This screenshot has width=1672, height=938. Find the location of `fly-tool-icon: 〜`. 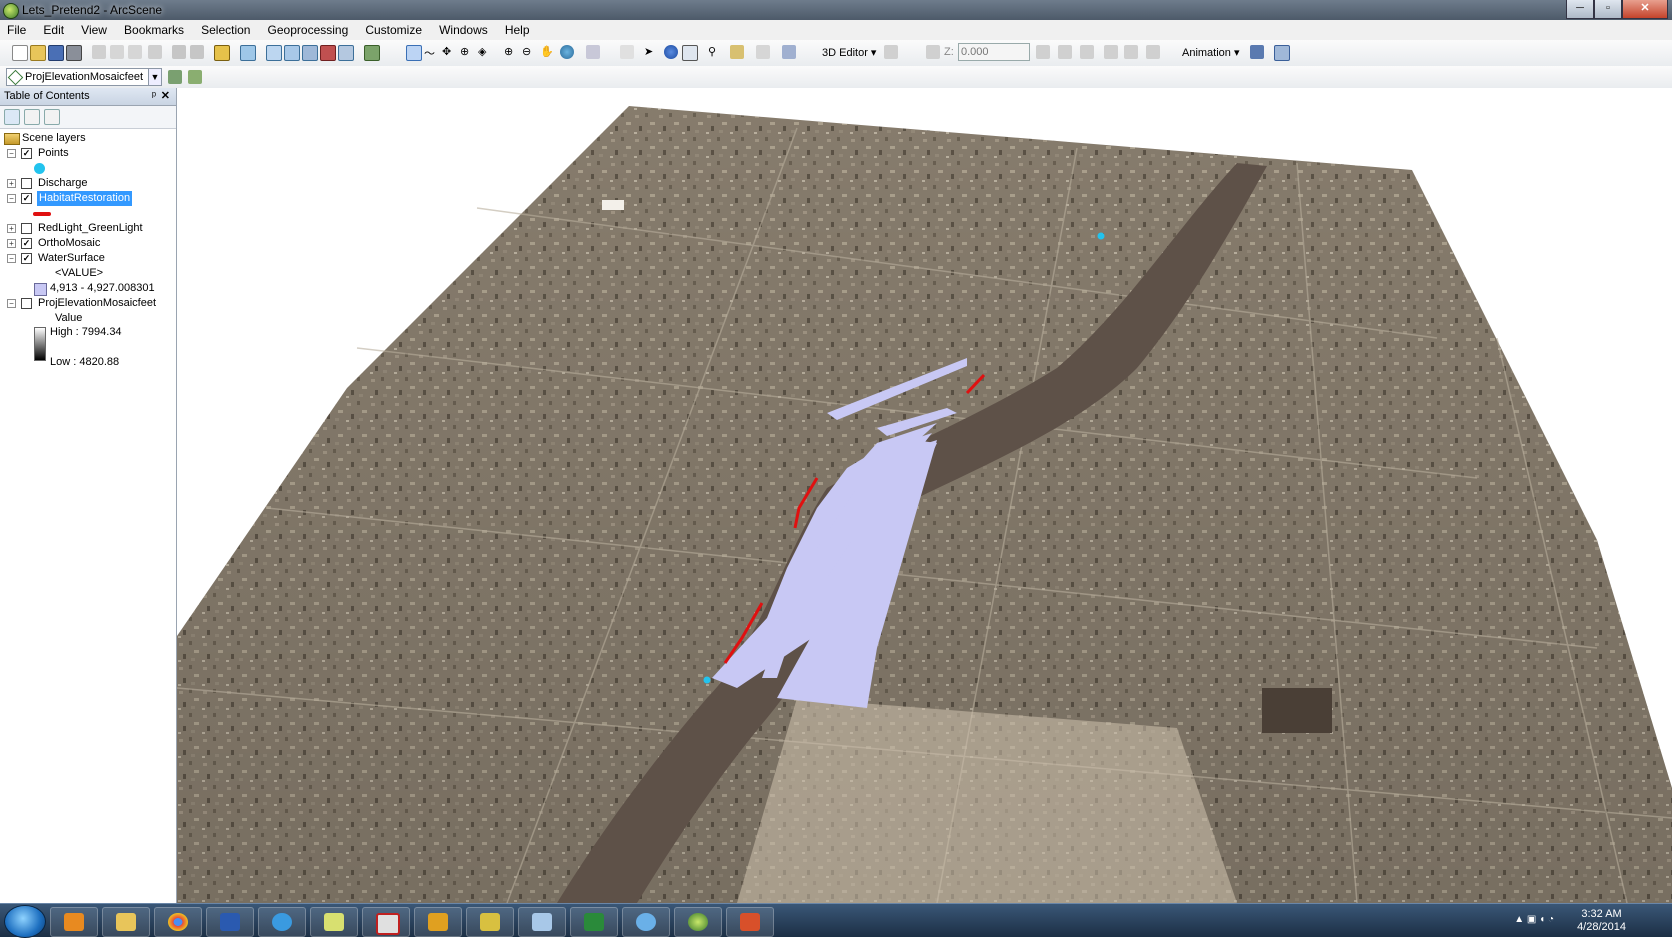

fly-tool-icon: 〜 is located at coordinates (431, 52).